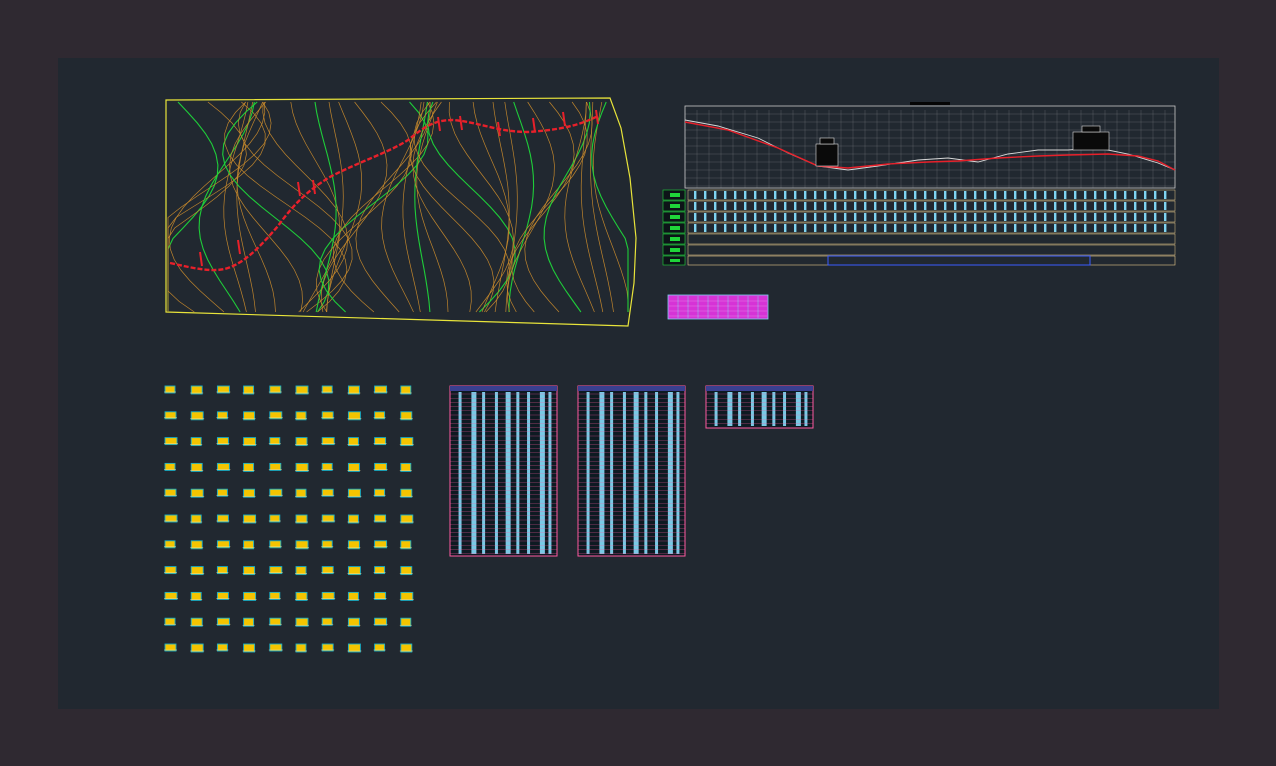 The image size is (1276, 766). Describe the element at coordinates (401, 212) in the screenshot. I see `topographic-plan` at that location.